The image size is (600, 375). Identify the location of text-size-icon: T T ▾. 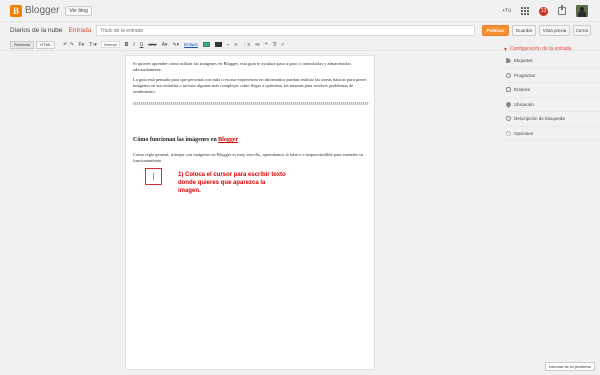
(93, 45).